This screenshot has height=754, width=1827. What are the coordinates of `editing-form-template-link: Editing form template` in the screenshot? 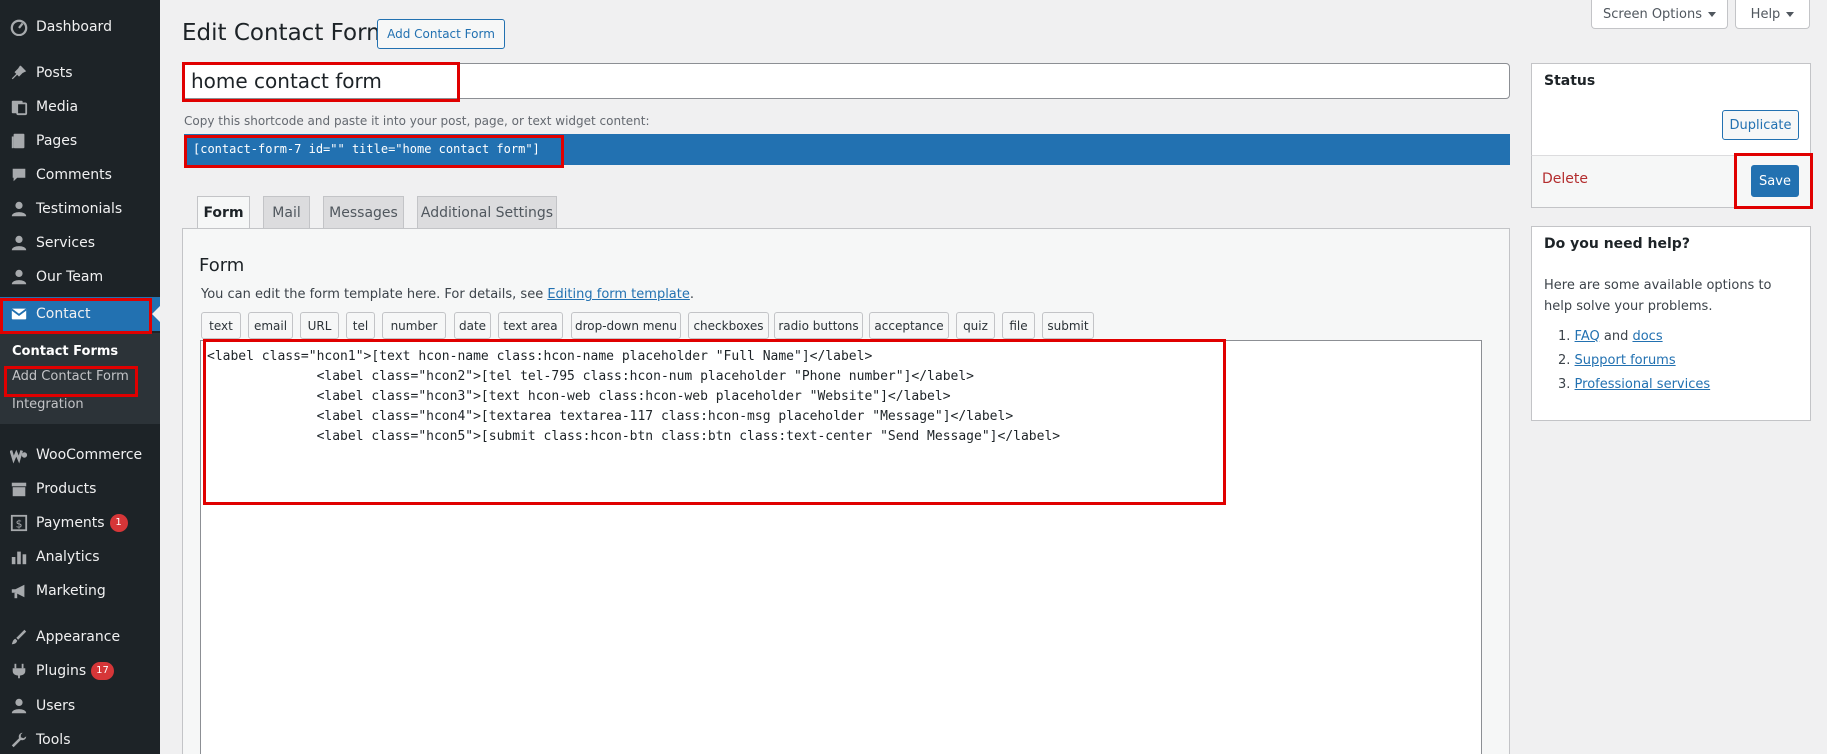 It's located at (618, 294).